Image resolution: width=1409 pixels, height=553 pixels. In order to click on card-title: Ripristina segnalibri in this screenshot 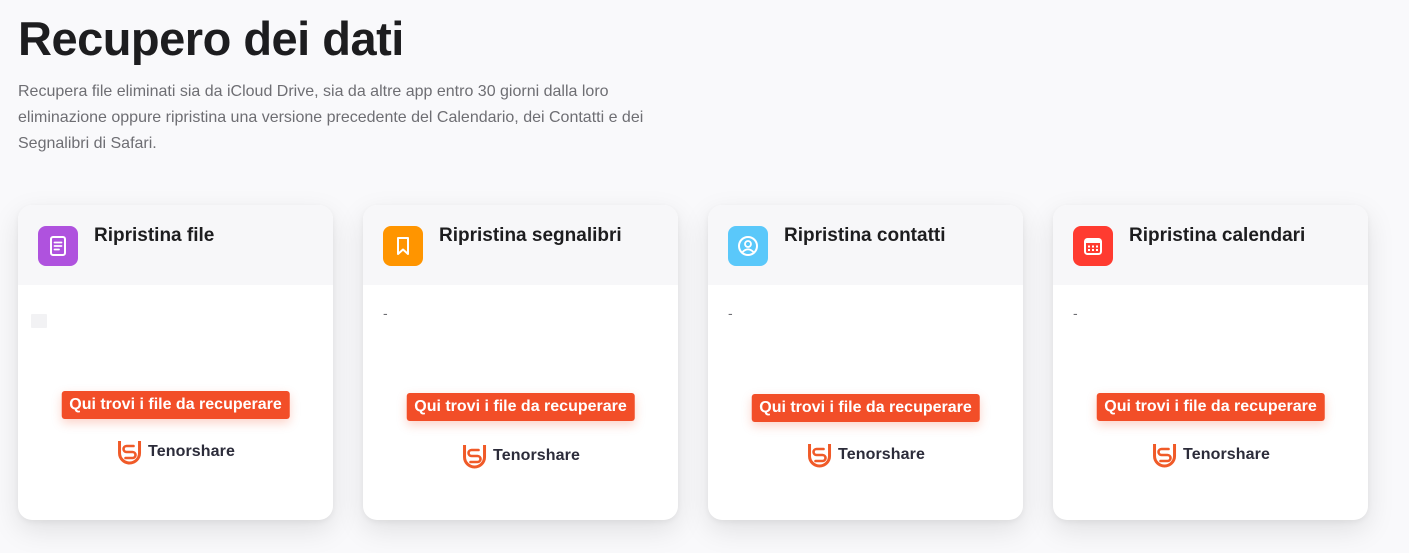, I will do `click(530, 235)`.